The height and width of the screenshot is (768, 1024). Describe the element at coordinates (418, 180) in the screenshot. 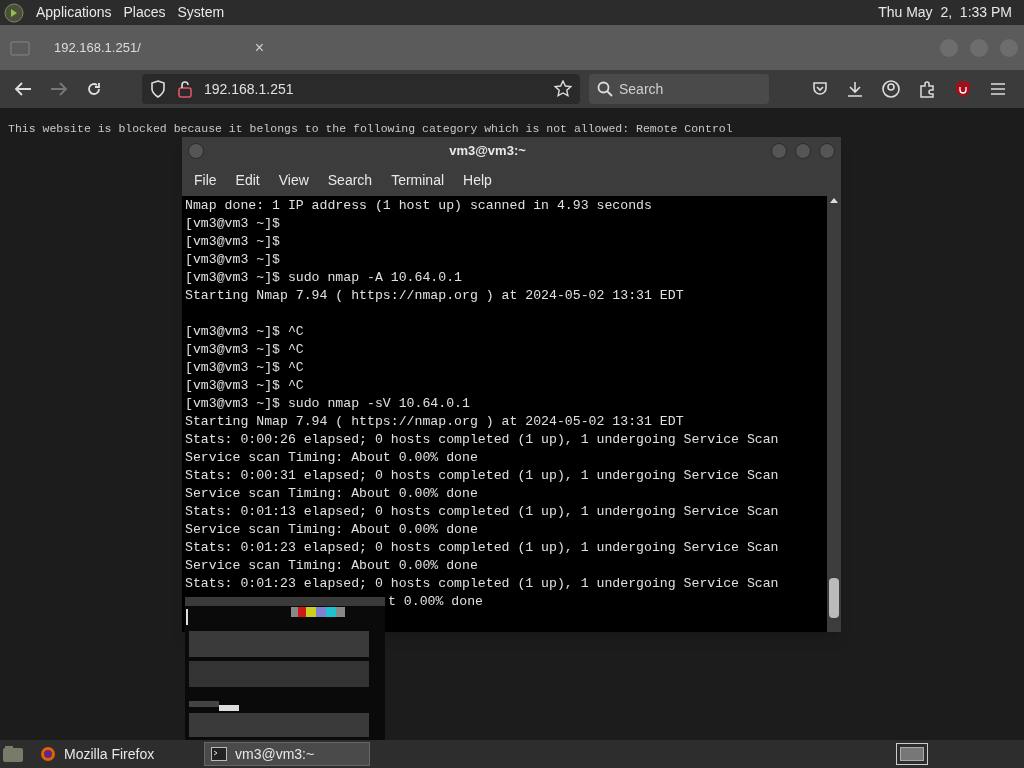

I see `menu-item: Terminal` at that location.